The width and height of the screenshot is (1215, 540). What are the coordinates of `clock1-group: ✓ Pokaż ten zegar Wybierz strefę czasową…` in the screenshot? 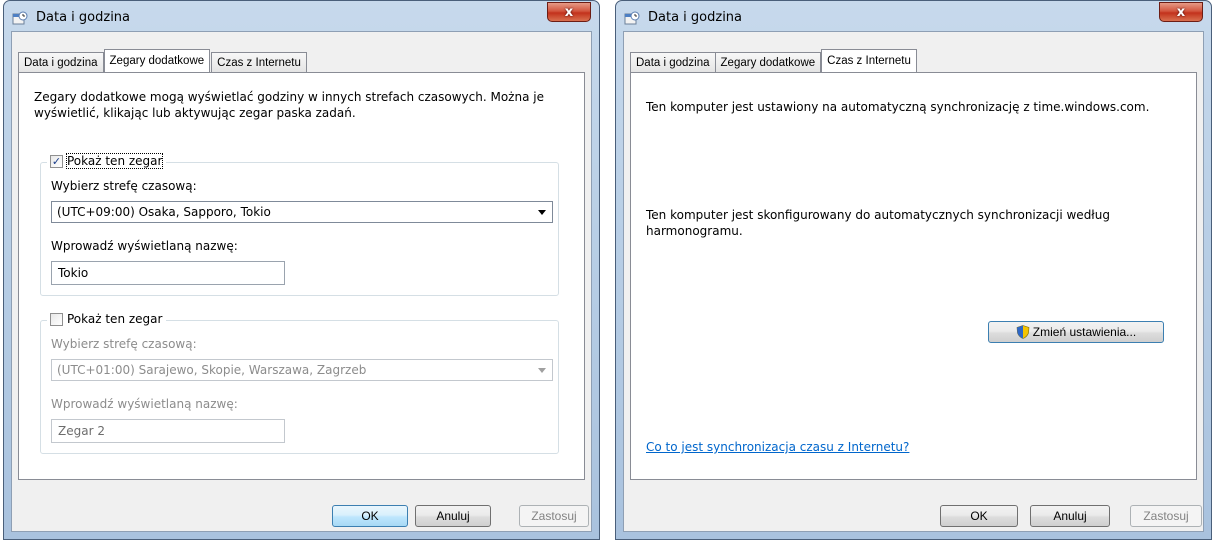 It's located at (299, 224).